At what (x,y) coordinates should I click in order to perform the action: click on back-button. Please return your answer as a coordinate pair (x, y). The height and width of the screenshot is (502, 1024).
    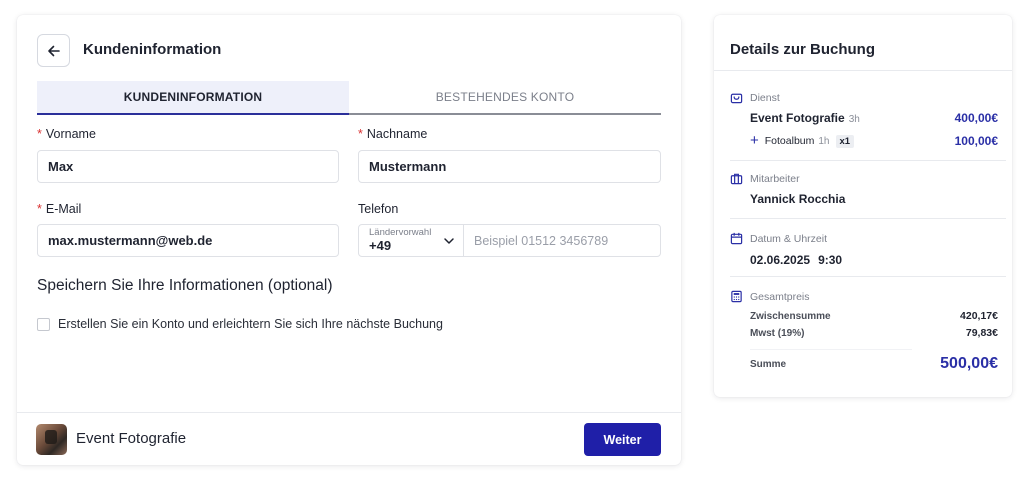
    Looking at the image, I should click on (53, 50).